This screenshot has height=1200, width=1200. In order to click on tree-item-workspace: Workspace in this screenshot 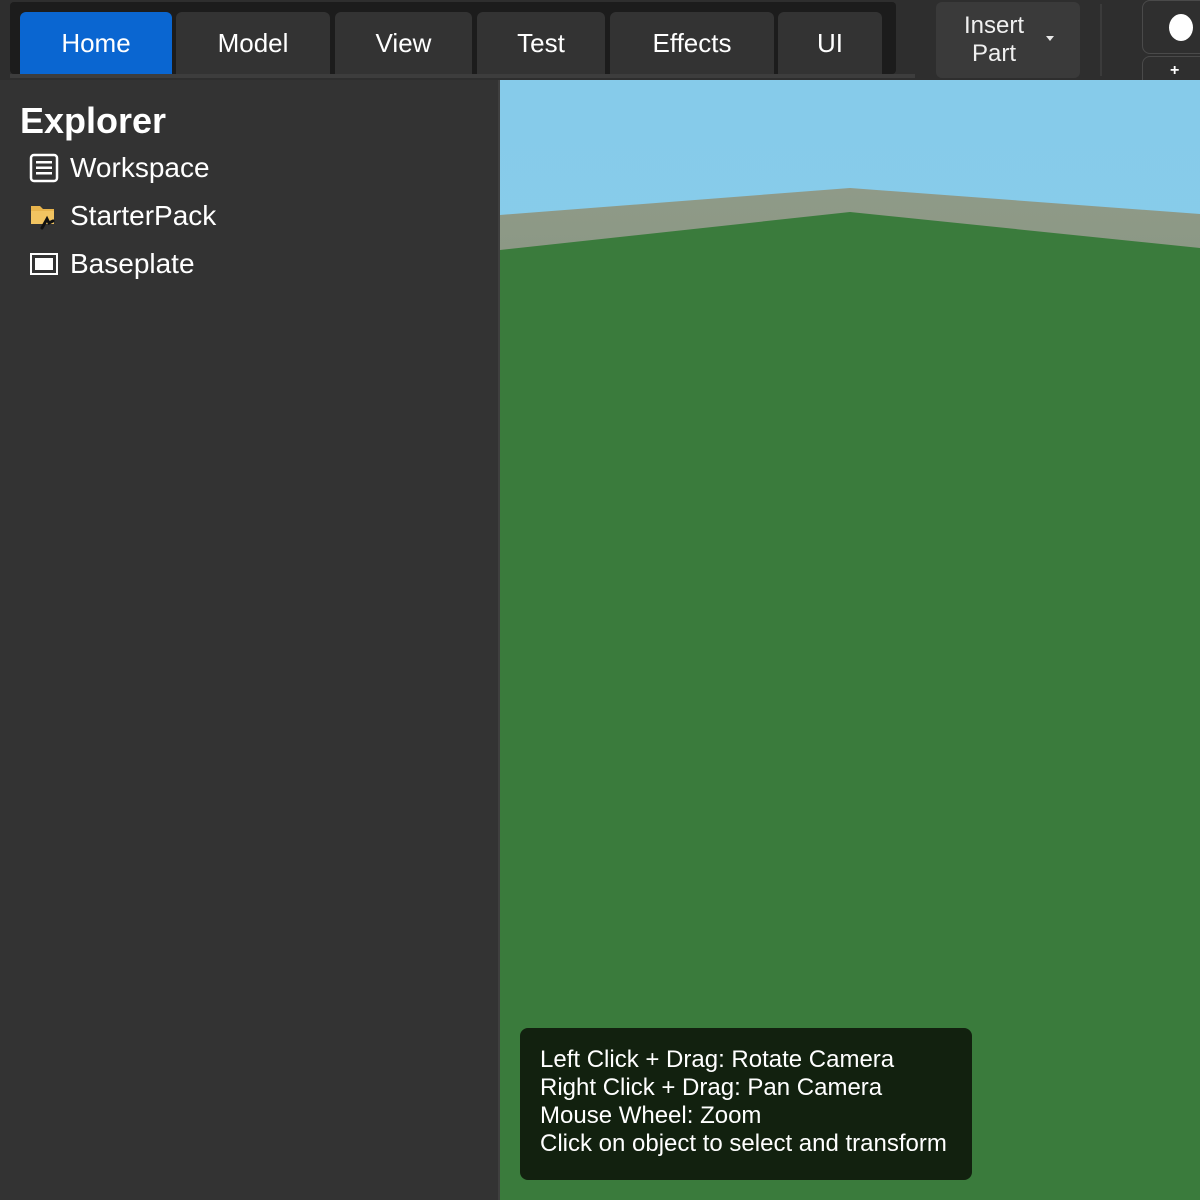, I will do `click(119, 168)`.